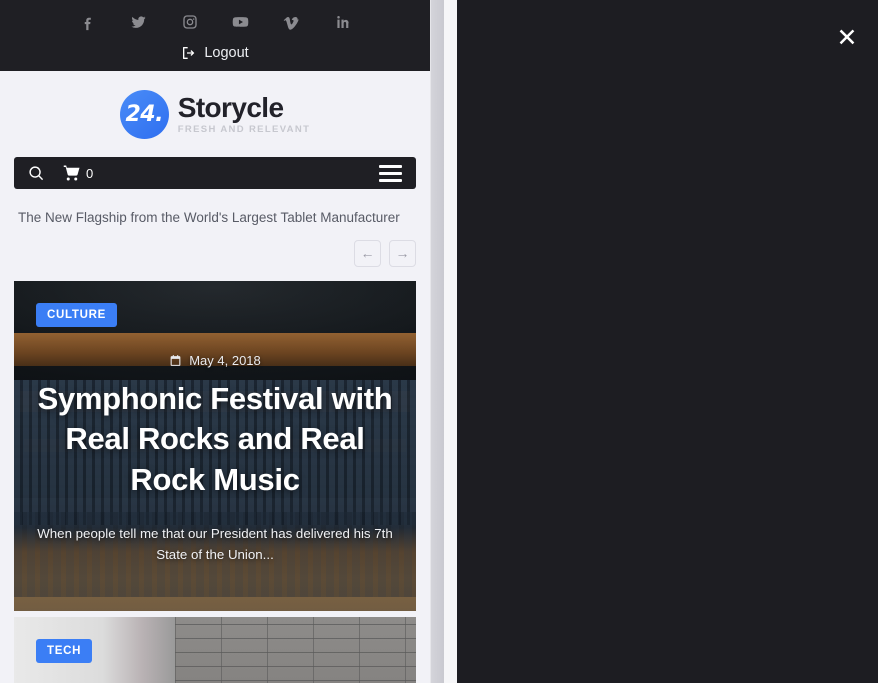 This screenshot has width=878, height=683. What do you see at coordinates (189, 22) in the screenshot?
I see `instagram-icon` at bounding box center [189, 22].